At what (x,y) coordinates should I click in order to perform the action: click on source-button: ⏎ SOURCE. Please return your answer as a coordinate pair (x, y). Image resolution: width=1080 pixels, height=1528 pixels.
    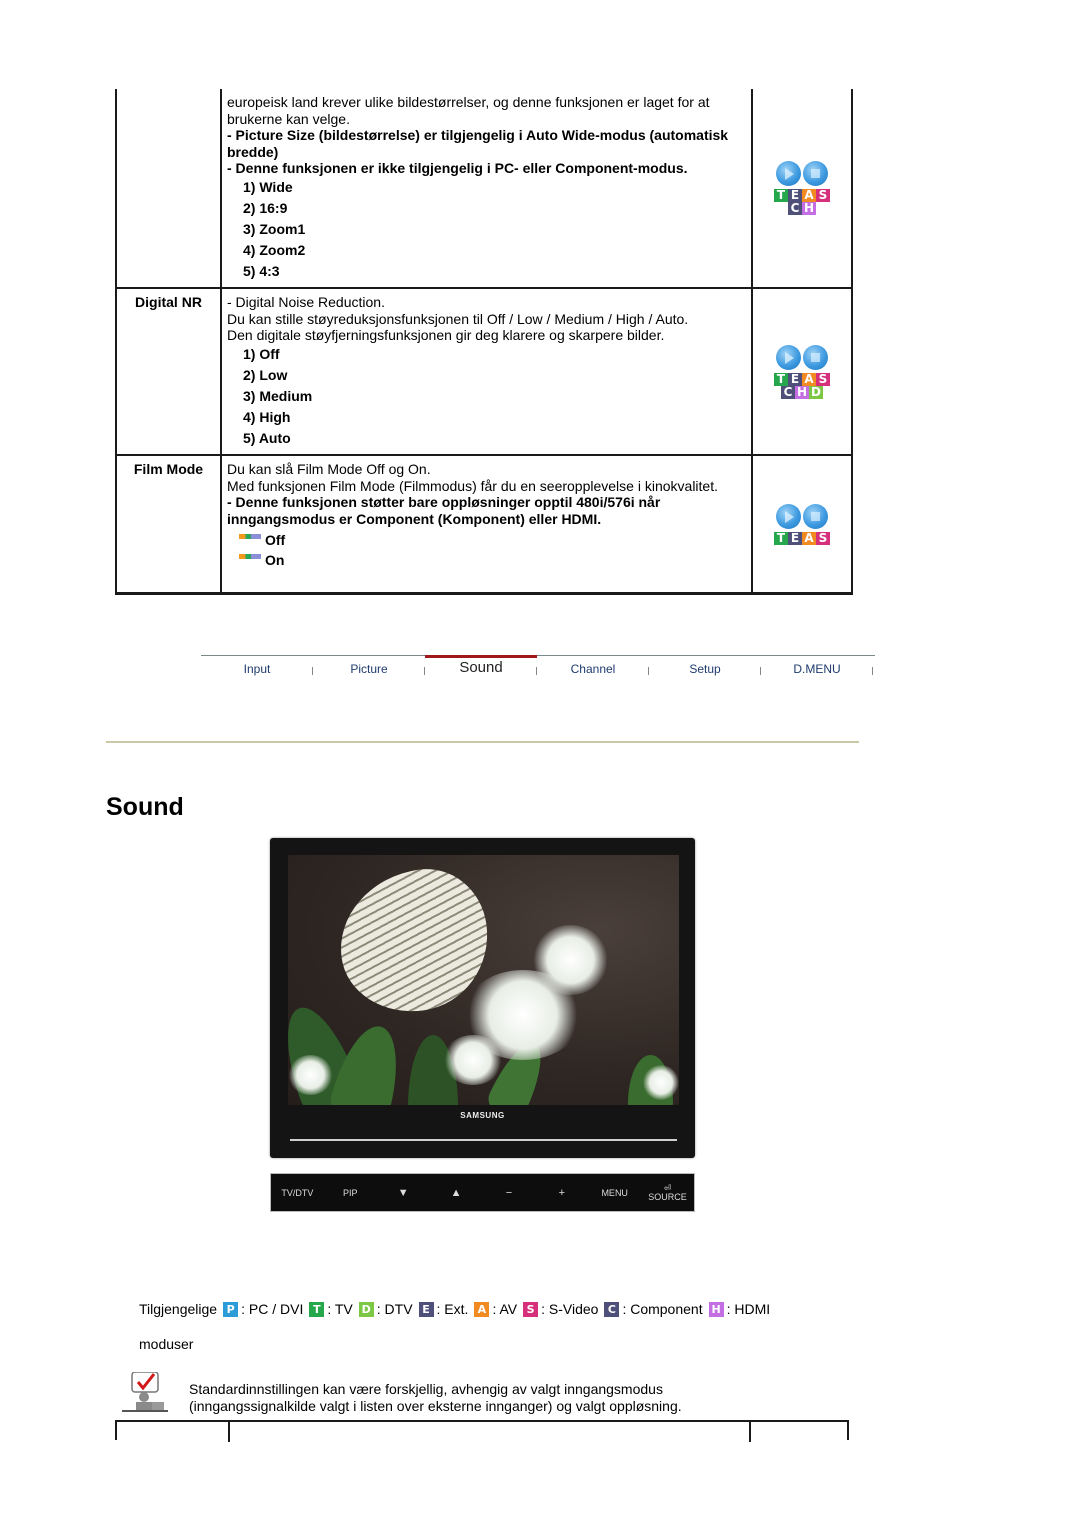
    Looking at the image, I should click on (667, 1192).